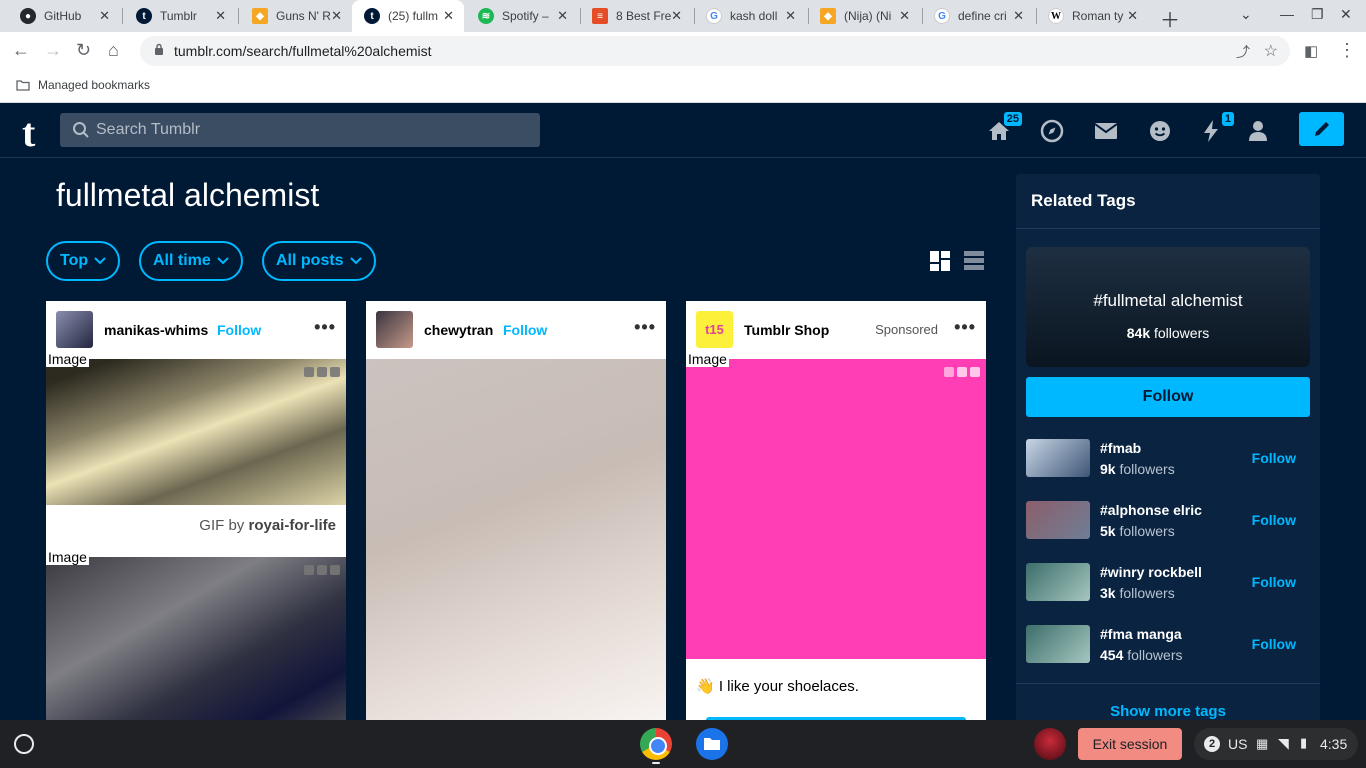 Image resolution: width=1366 pixels, height=768 pixels. Describe the element at coordinates (1258, 131) in the screenshot. I see `account-icon` at that location.